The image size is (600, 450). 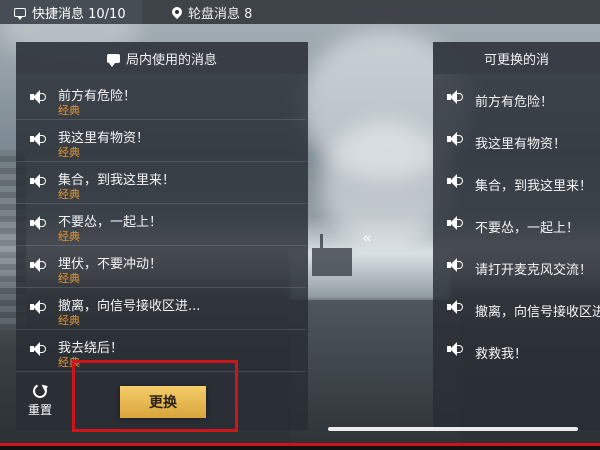 What do you see at coordinates (534, 186) in the screenshot?
I see `message-text: 集合，到我这里来！` at bounding box center [534, 186].